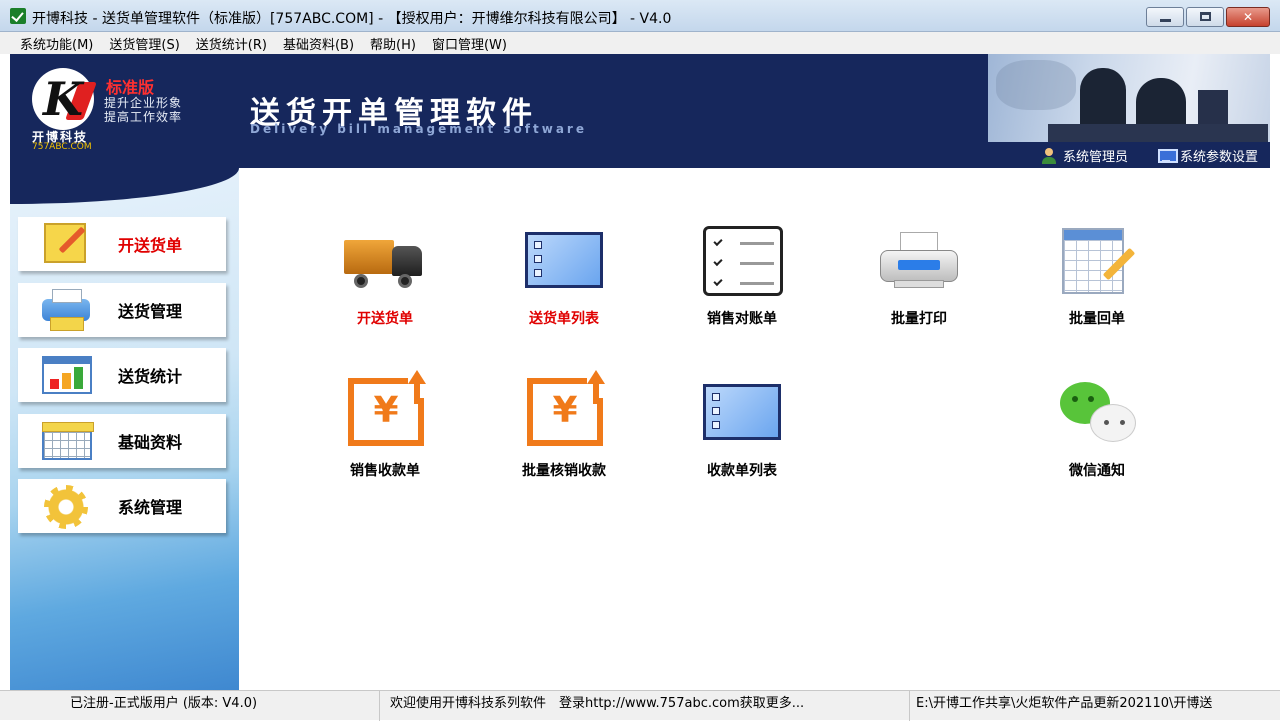 The height and width of the screenshot is (721, 1280). I want to click on logo-letter: K, so click(63, 99).